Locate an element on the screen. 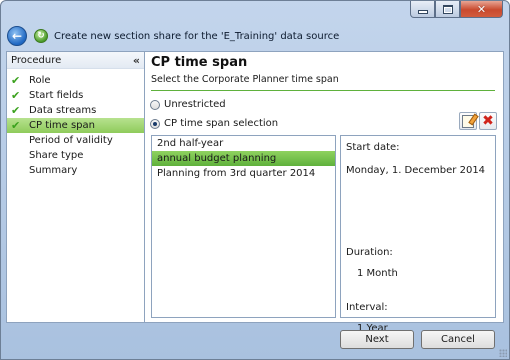 The width and height of the screenshot is (510, 360). list-item: Planning from 3rd quarter 2014 is located at coordinates (243, 173).